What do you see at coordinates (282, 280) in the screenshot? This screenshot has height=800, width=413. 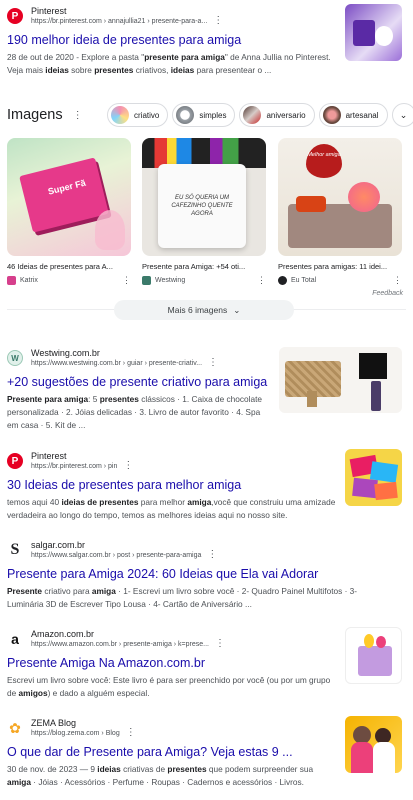 I see `eu-total-logo-icon` at bounding box center [282, 280].